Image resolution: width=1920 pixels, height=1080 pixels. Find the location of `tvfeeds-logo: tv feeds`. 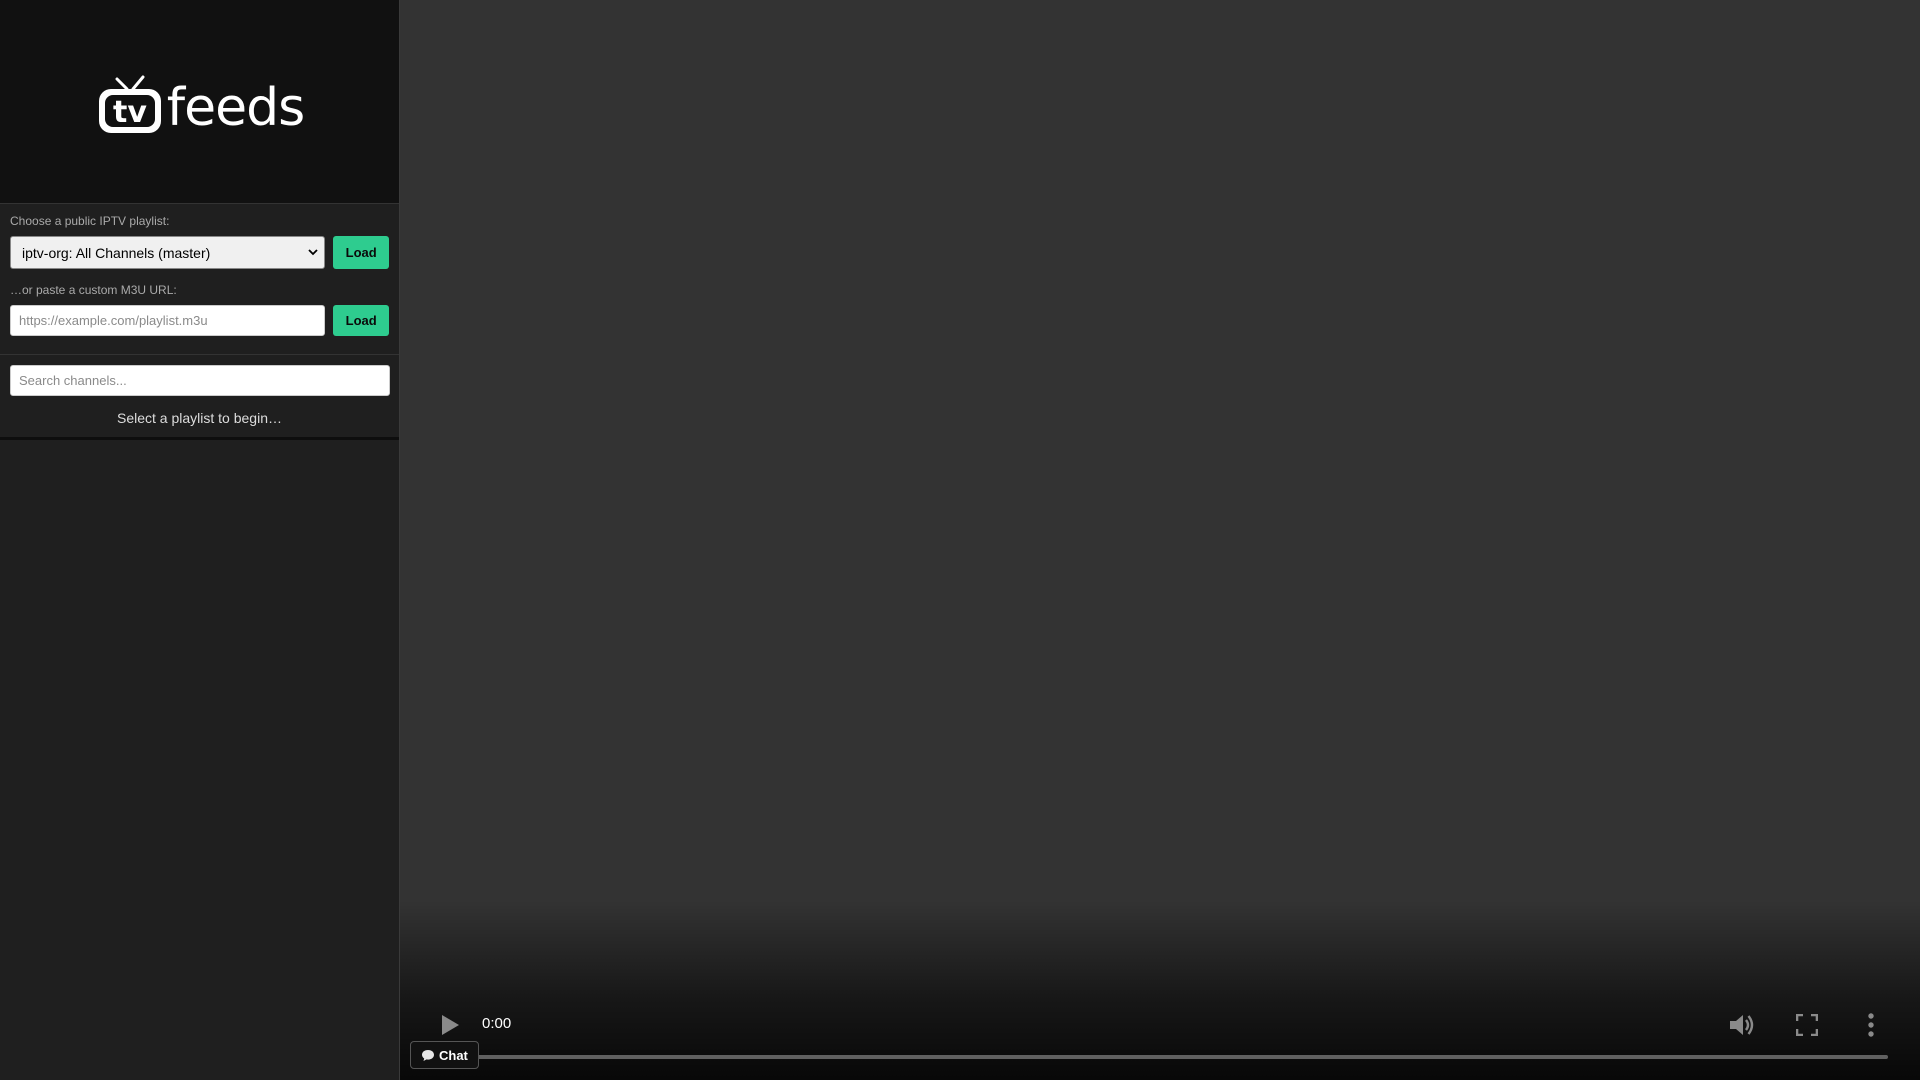

tvfeeds-logo: tv feeds is located at coordinates (200, 105).